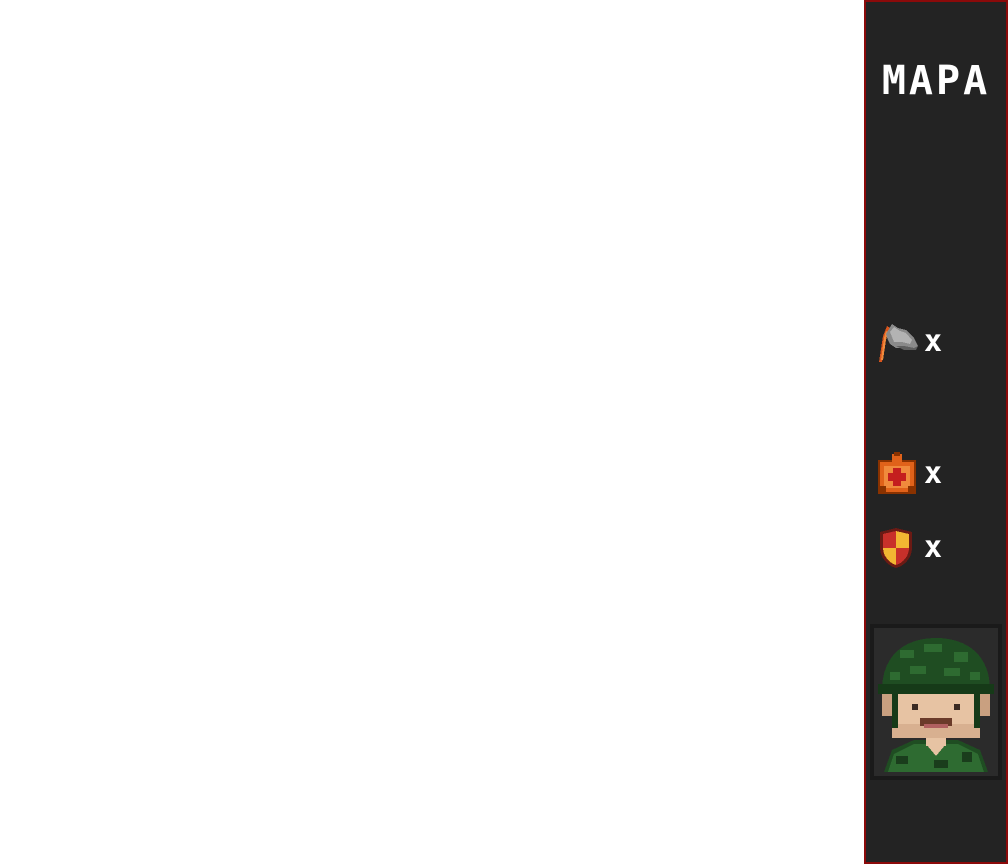  Describe the element at coordinates (933, 547) in the screenshot. I see `shield-count-label: x` at that location.